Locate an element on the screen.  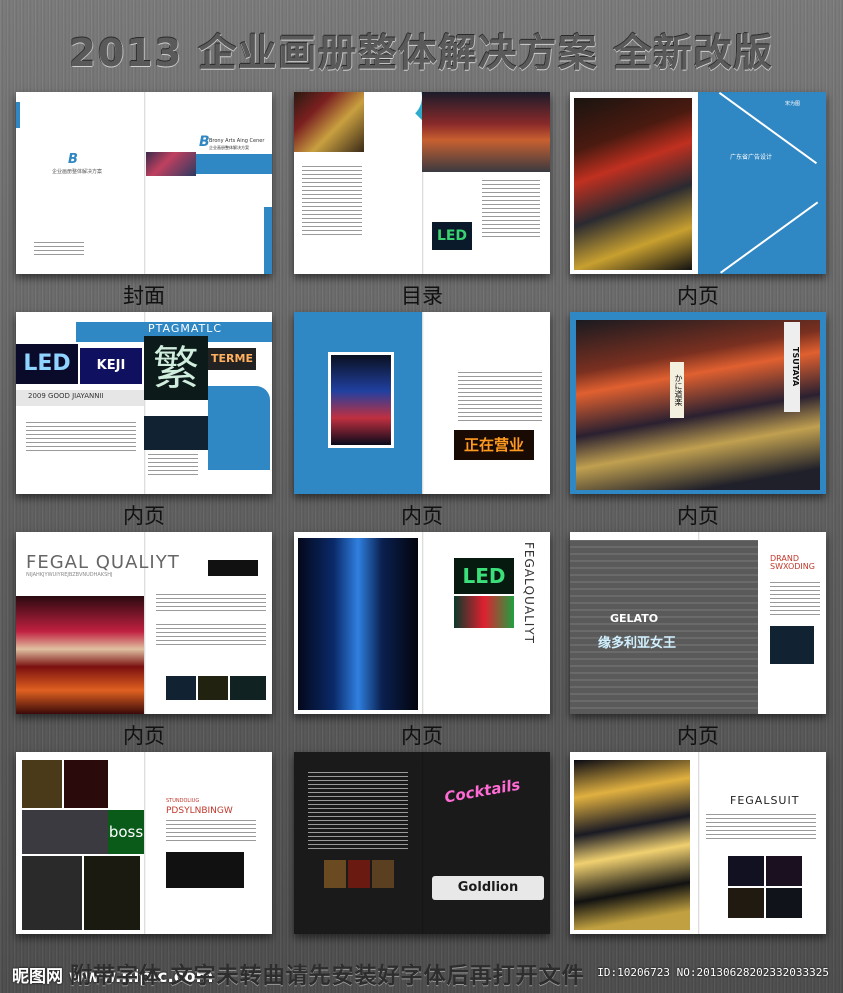
brochure-page-10: boss STUNDOLIUG PDSYLNBINGW is located at coordinates (144, 843).